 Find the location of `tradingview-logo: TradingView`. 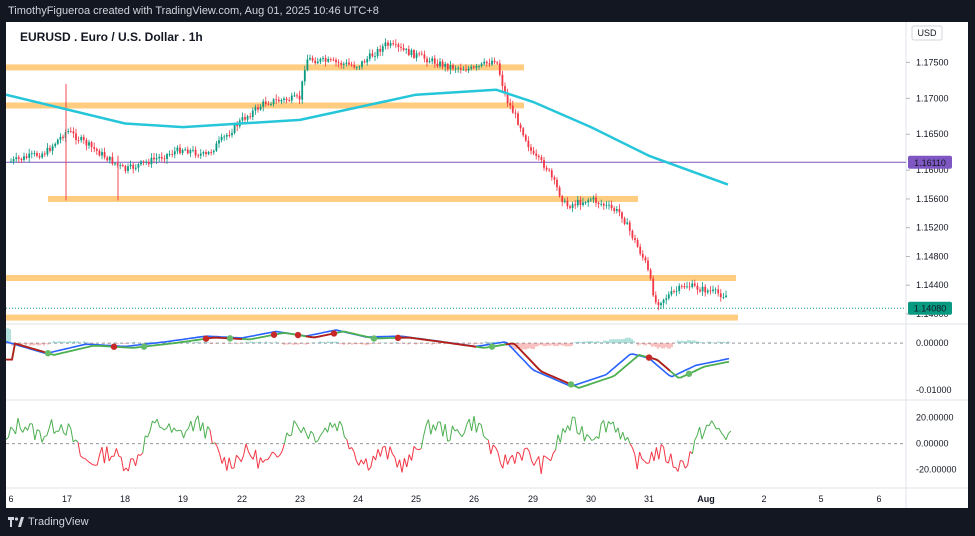

tradingview-logo: TradingView is located at coordinates (48, 522).